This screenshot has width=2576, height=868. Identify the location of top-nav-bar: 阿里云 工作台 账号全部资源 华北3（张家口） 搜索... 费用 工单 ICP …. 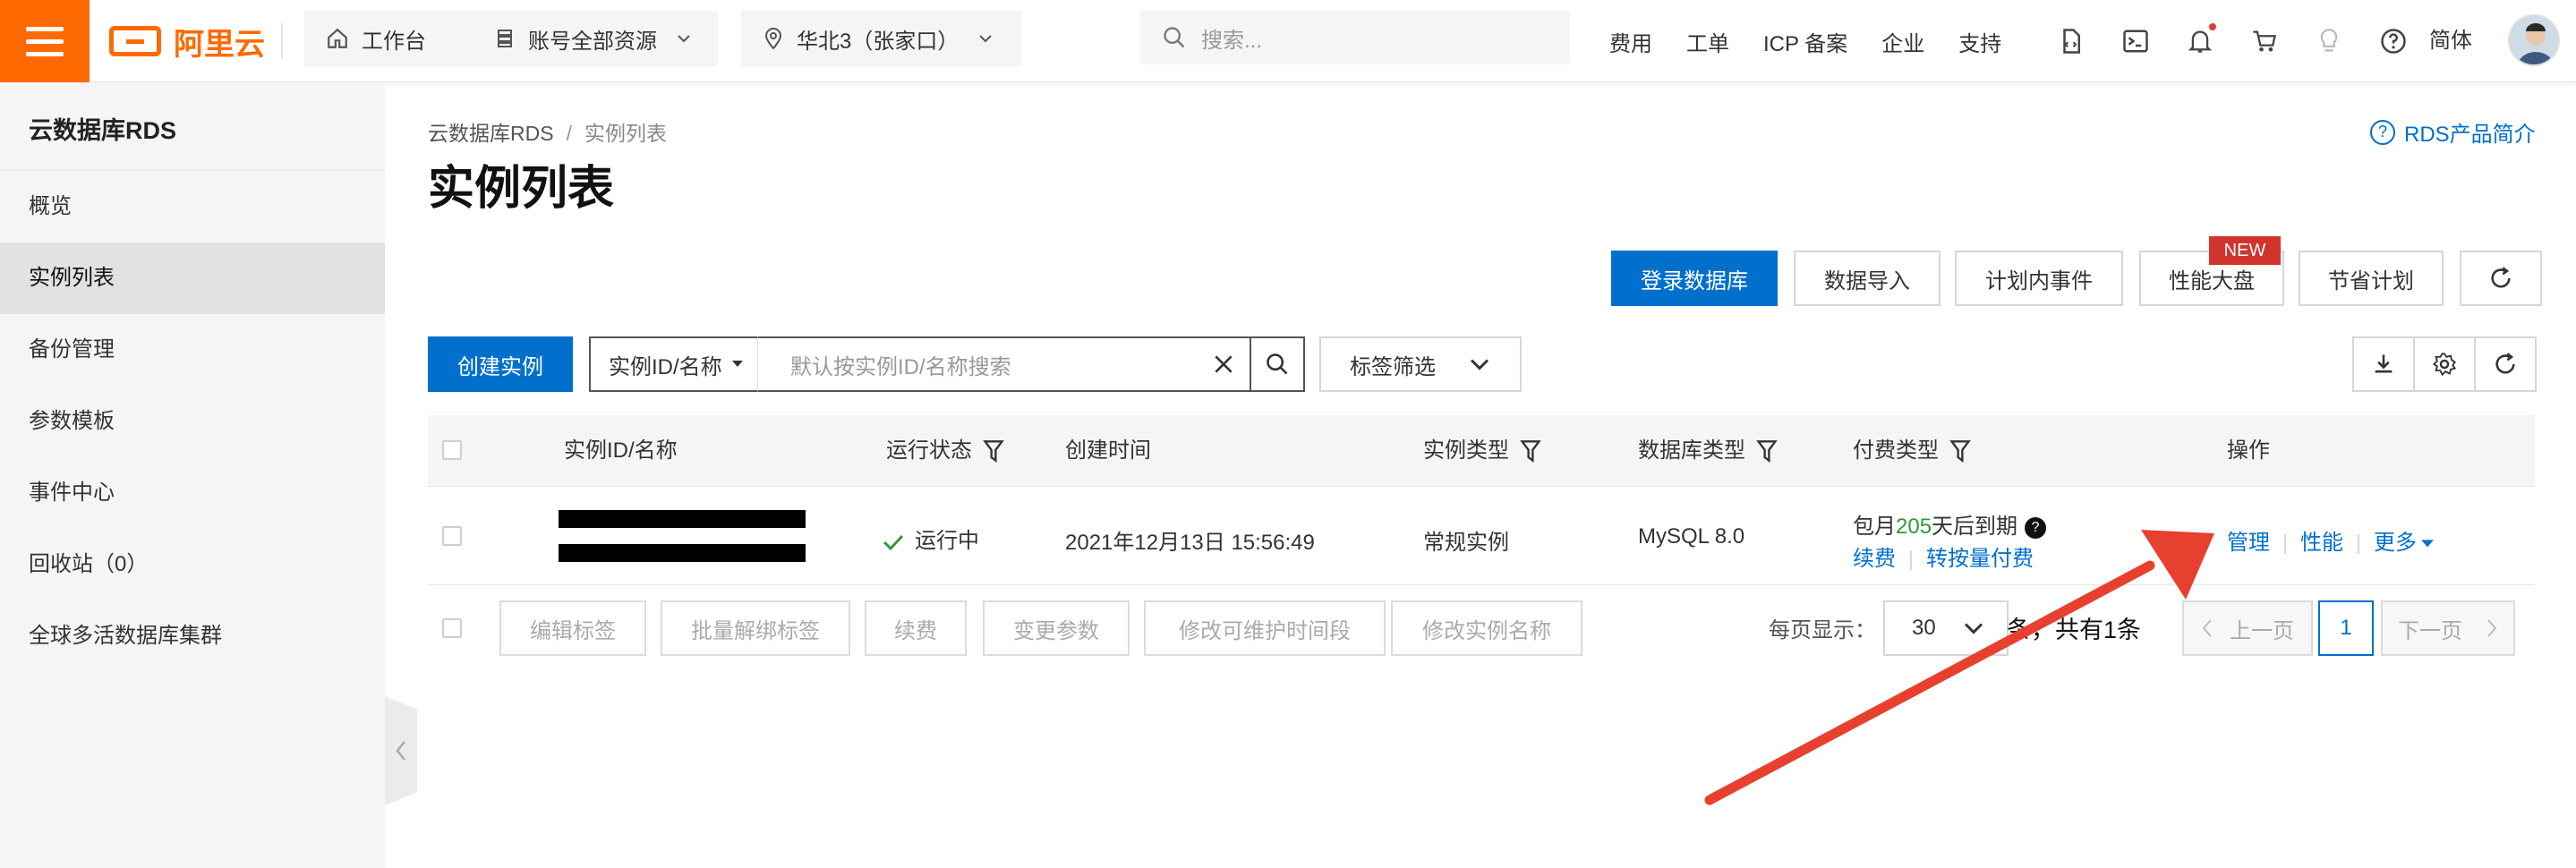
(1288, 41).